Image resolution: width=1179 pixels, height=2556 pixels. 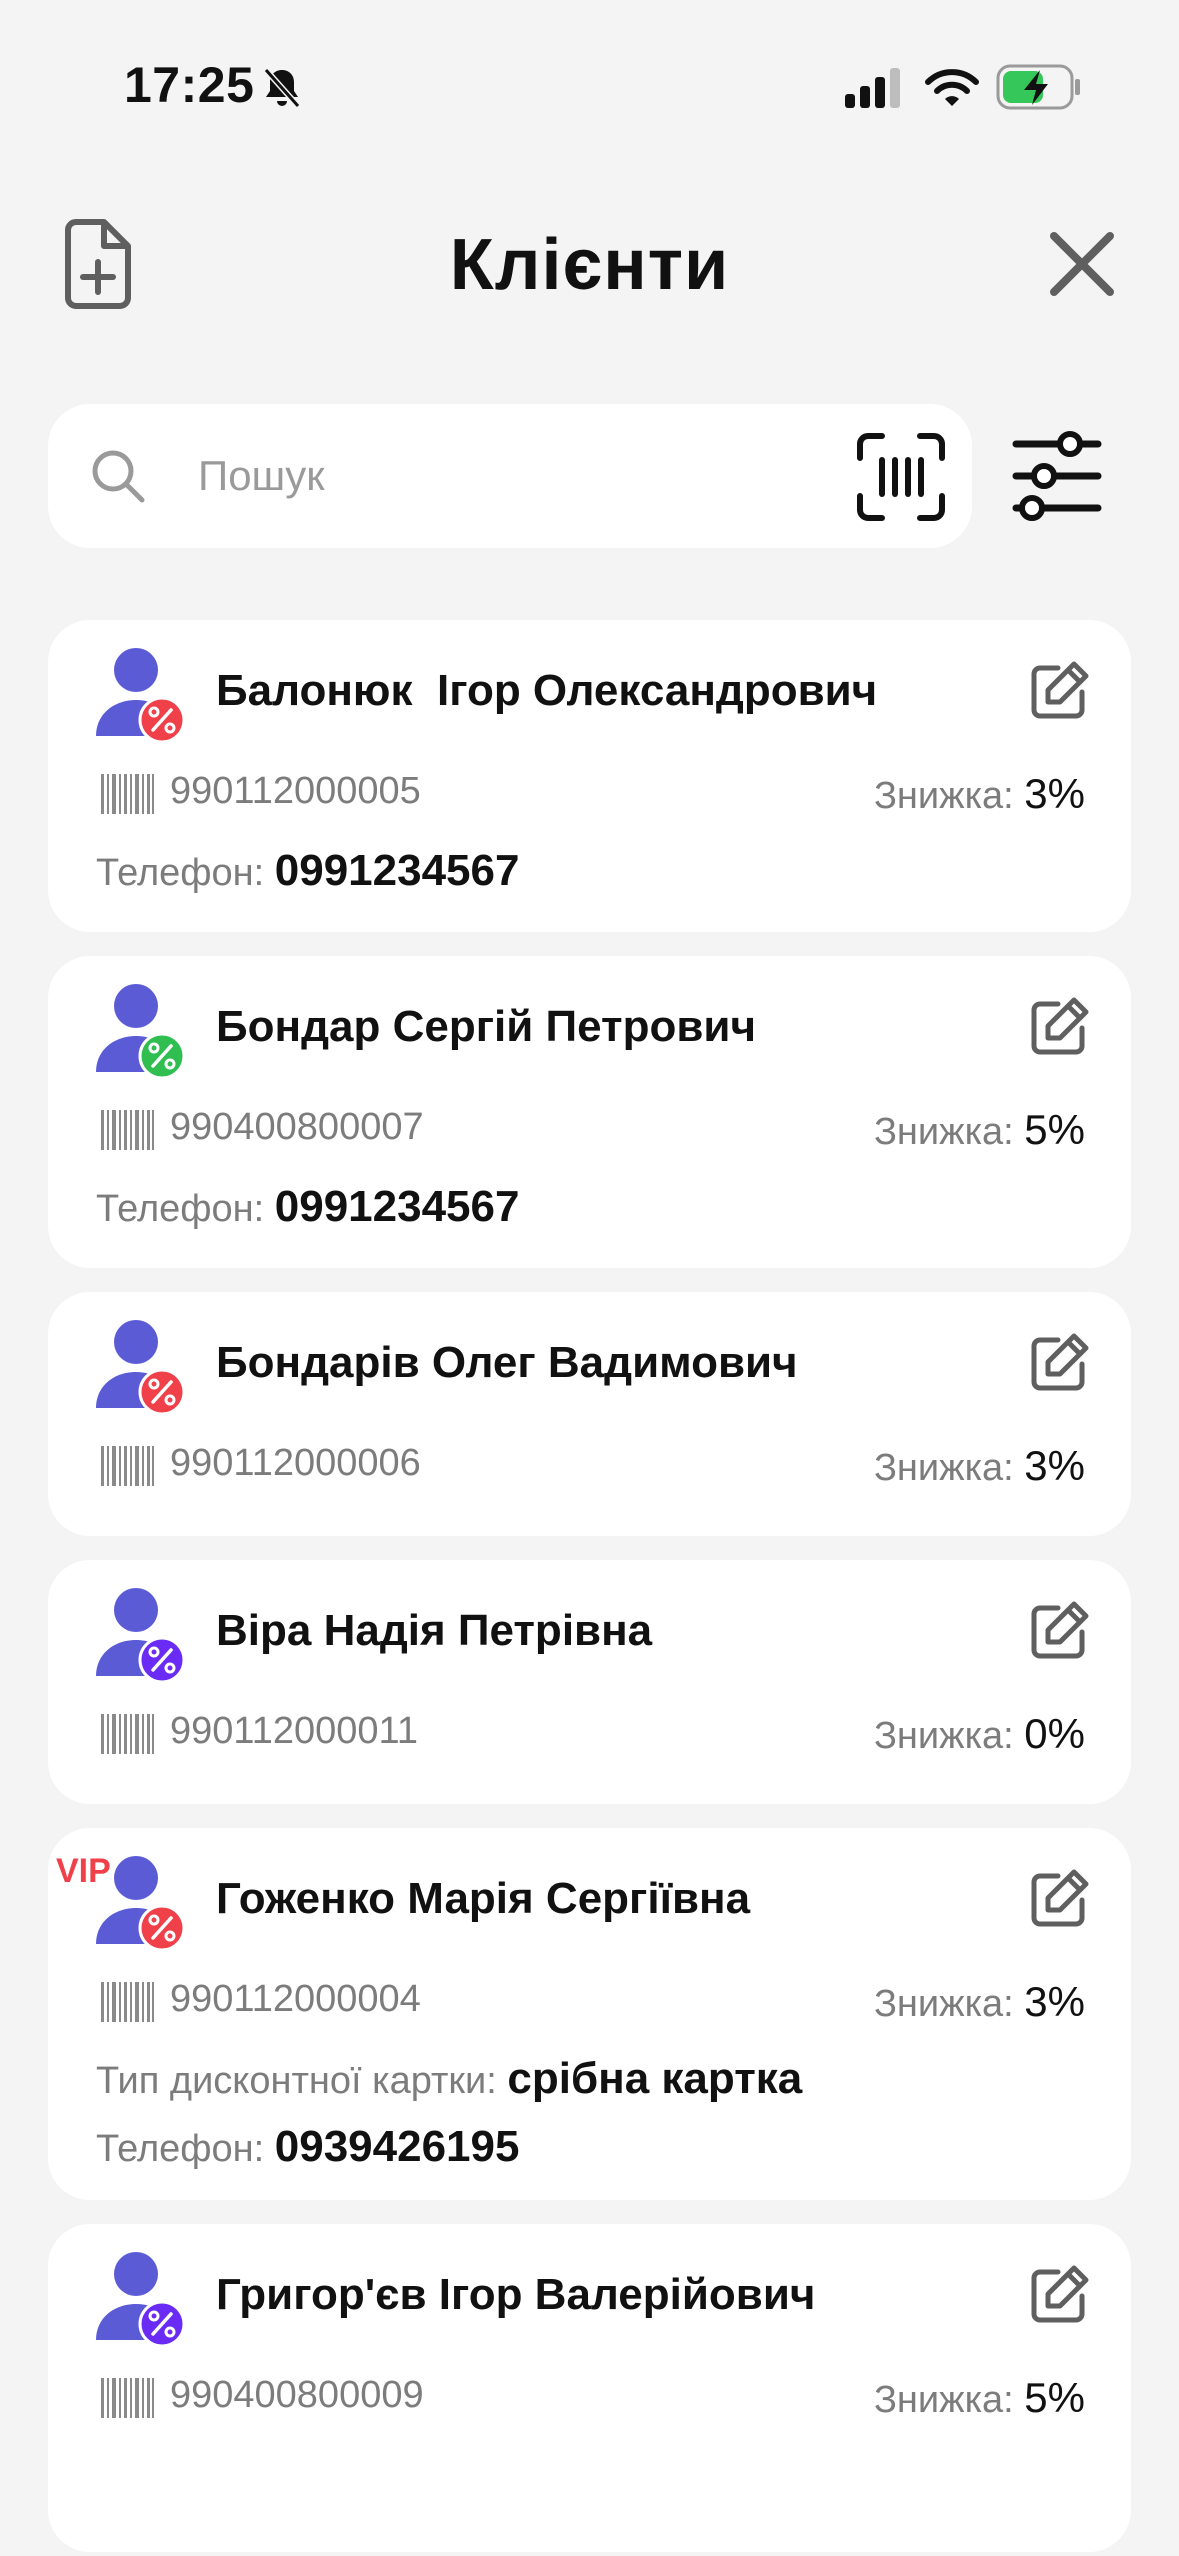 I want to click on search-icon, so click(x=118, y=476).